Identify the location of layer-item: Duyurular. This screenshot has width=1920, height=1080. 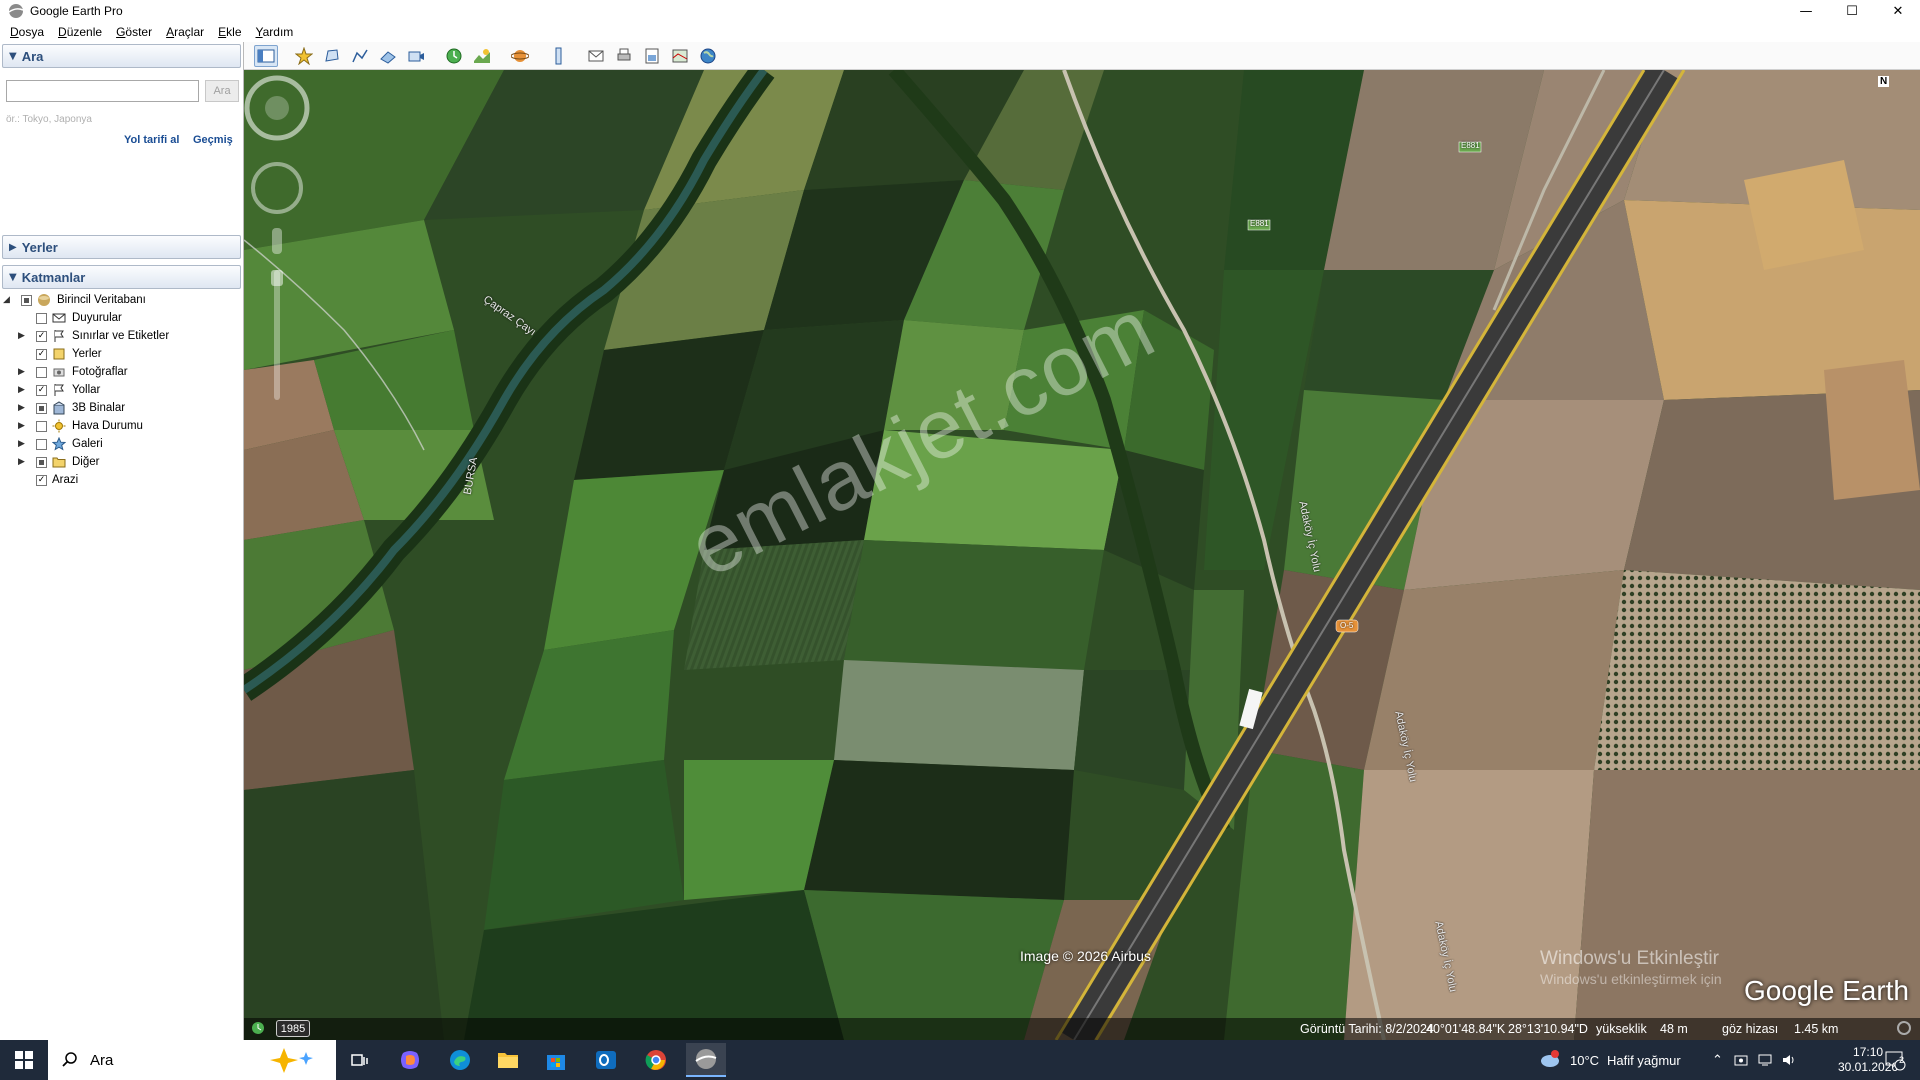
(121, 318).